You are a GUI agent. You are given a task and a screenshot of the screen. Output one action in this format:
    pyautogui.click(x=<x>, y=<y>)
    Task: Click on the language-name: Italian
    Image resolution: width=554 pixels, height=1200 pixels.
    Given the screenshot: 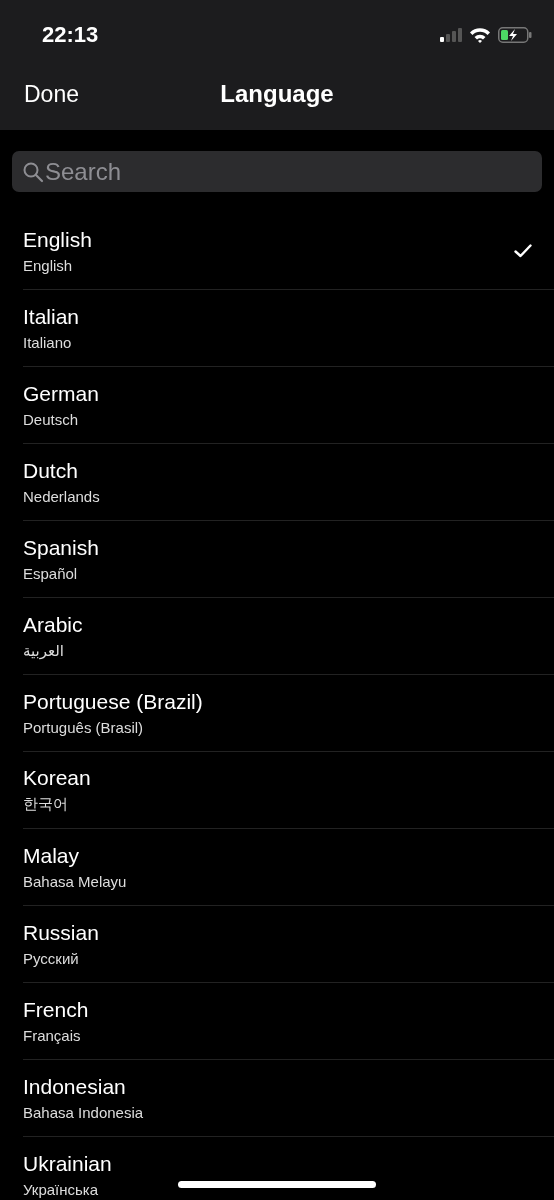 What is the action you would take?
    pyautogui.click(x=51, y=317)
    